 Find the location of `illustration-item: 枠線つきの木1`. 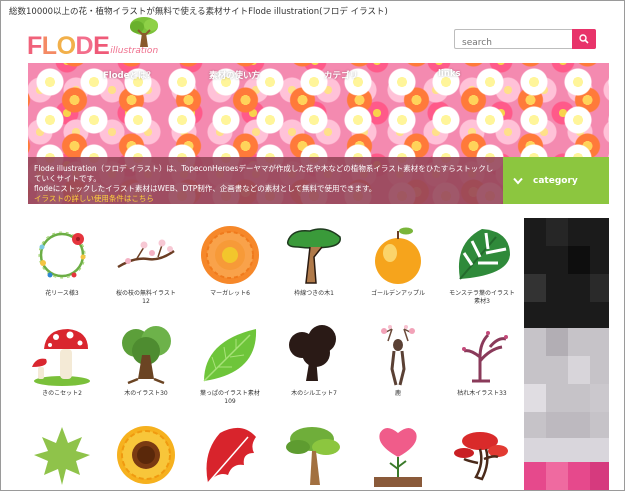

illustration-item: 枠線つきの木1 is located at coordinates (314, 260).